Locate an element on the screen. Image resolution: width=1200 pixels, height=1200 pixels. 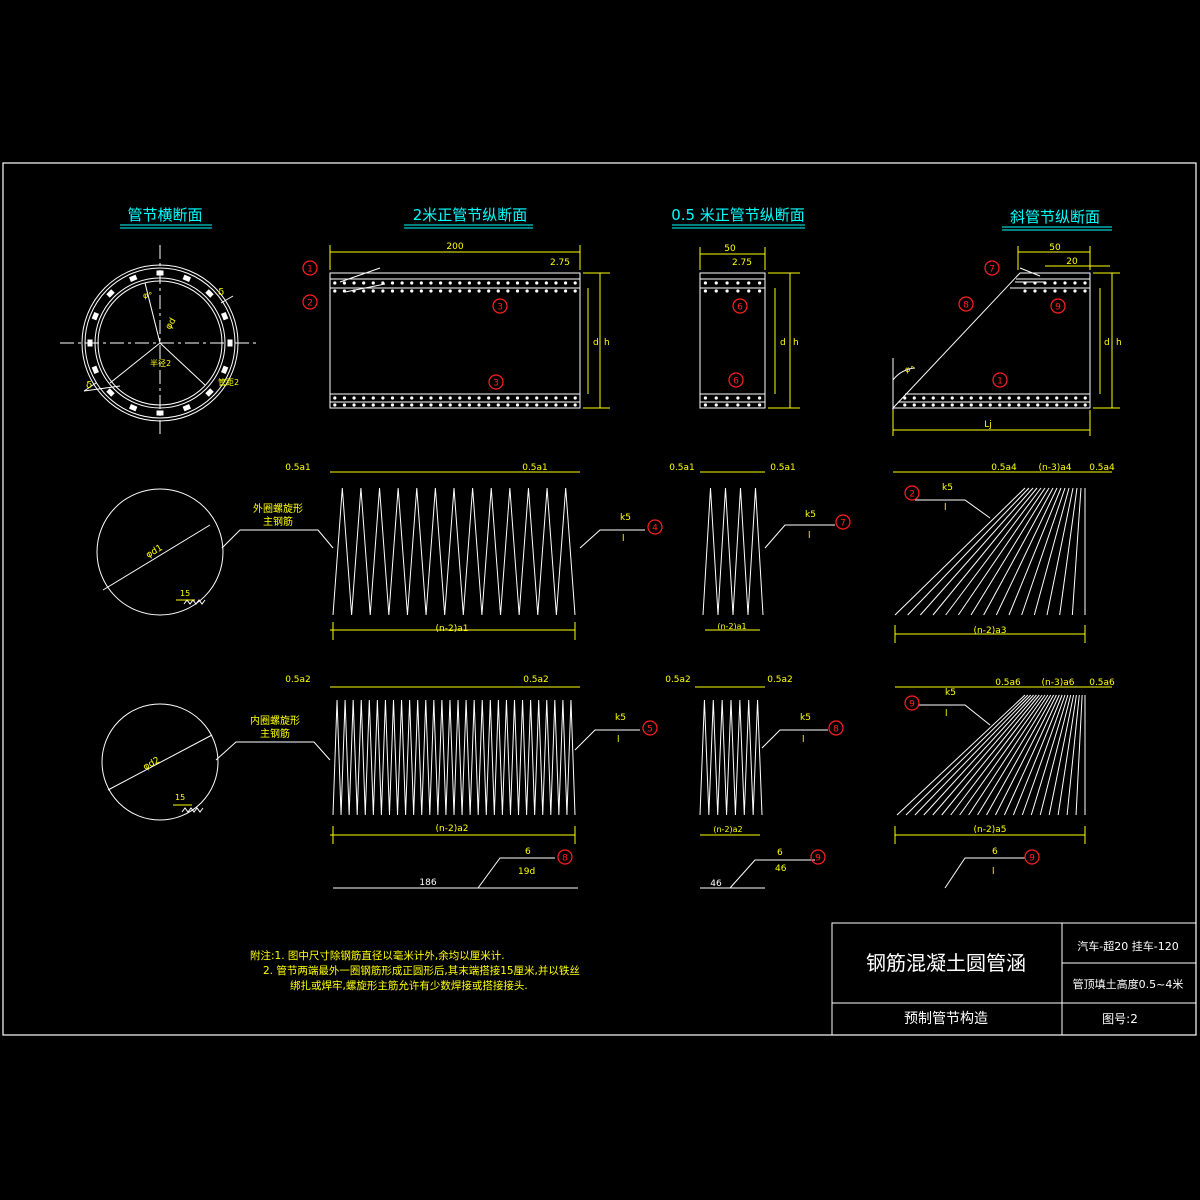
dim-20: 20 is located at coordinates (1072, 262).